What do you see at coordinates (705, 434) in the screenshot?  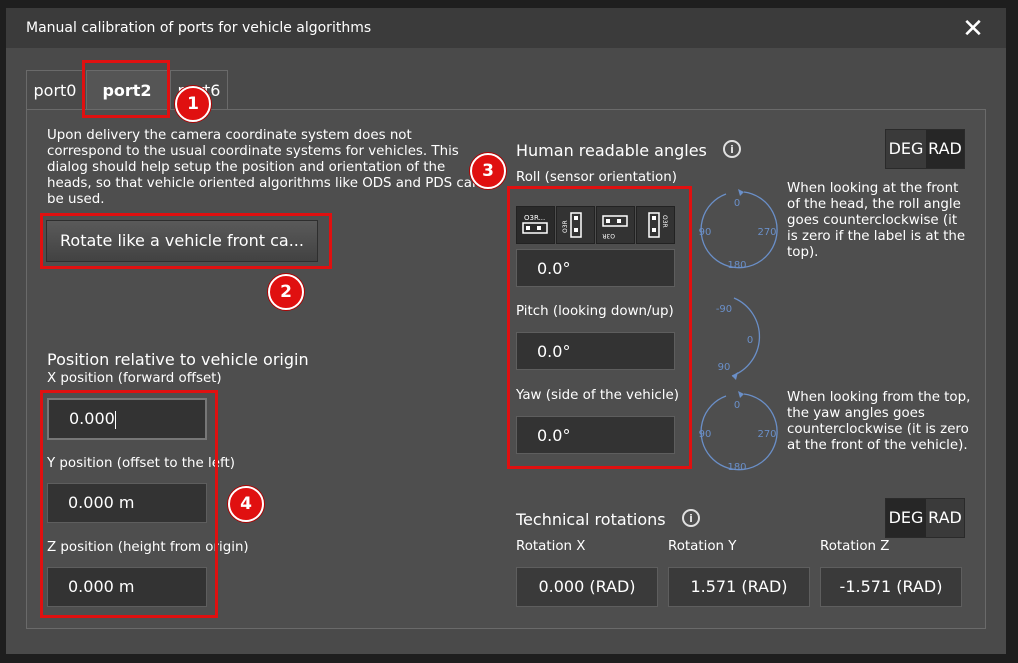 I see `yaw-dial-90-label: 90` at bounding box center [705, 434].